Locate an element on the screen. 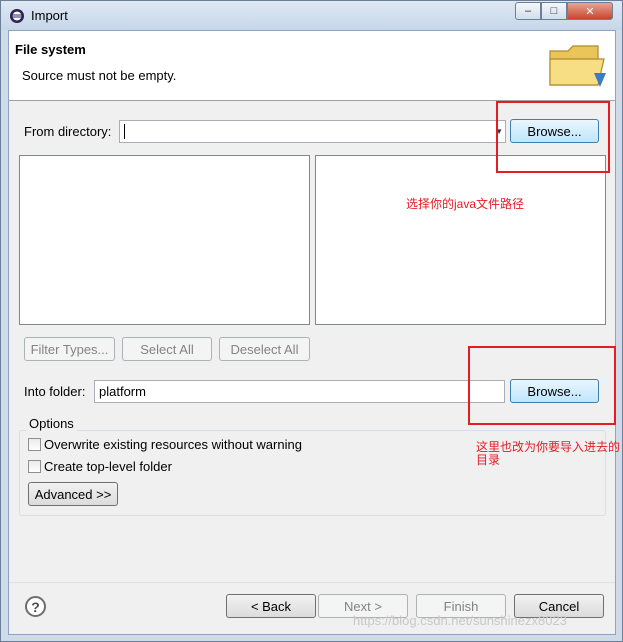 The height and width of the screenshot is (642, 623). next-label: Next > is located at coordinates (363, 606).